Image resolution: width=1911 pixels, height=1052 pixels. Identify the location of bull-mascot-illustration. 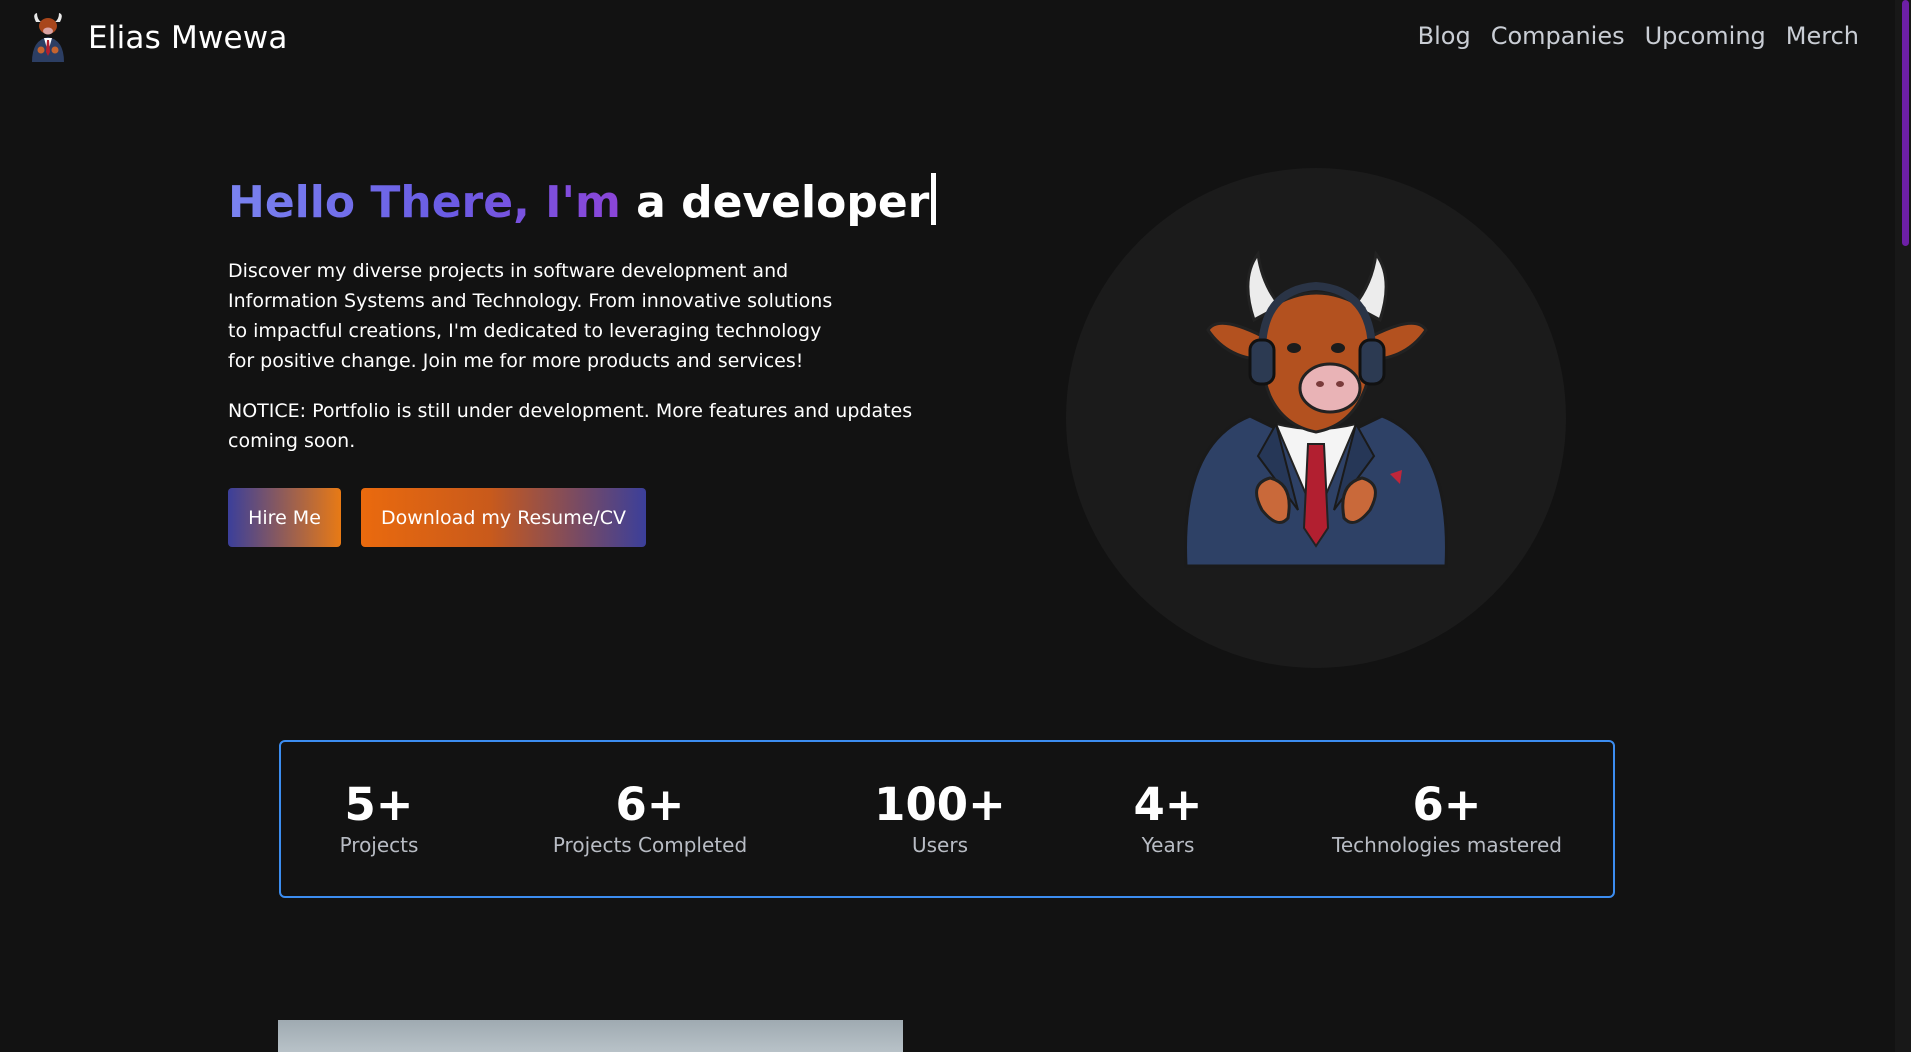
(1316, 409).